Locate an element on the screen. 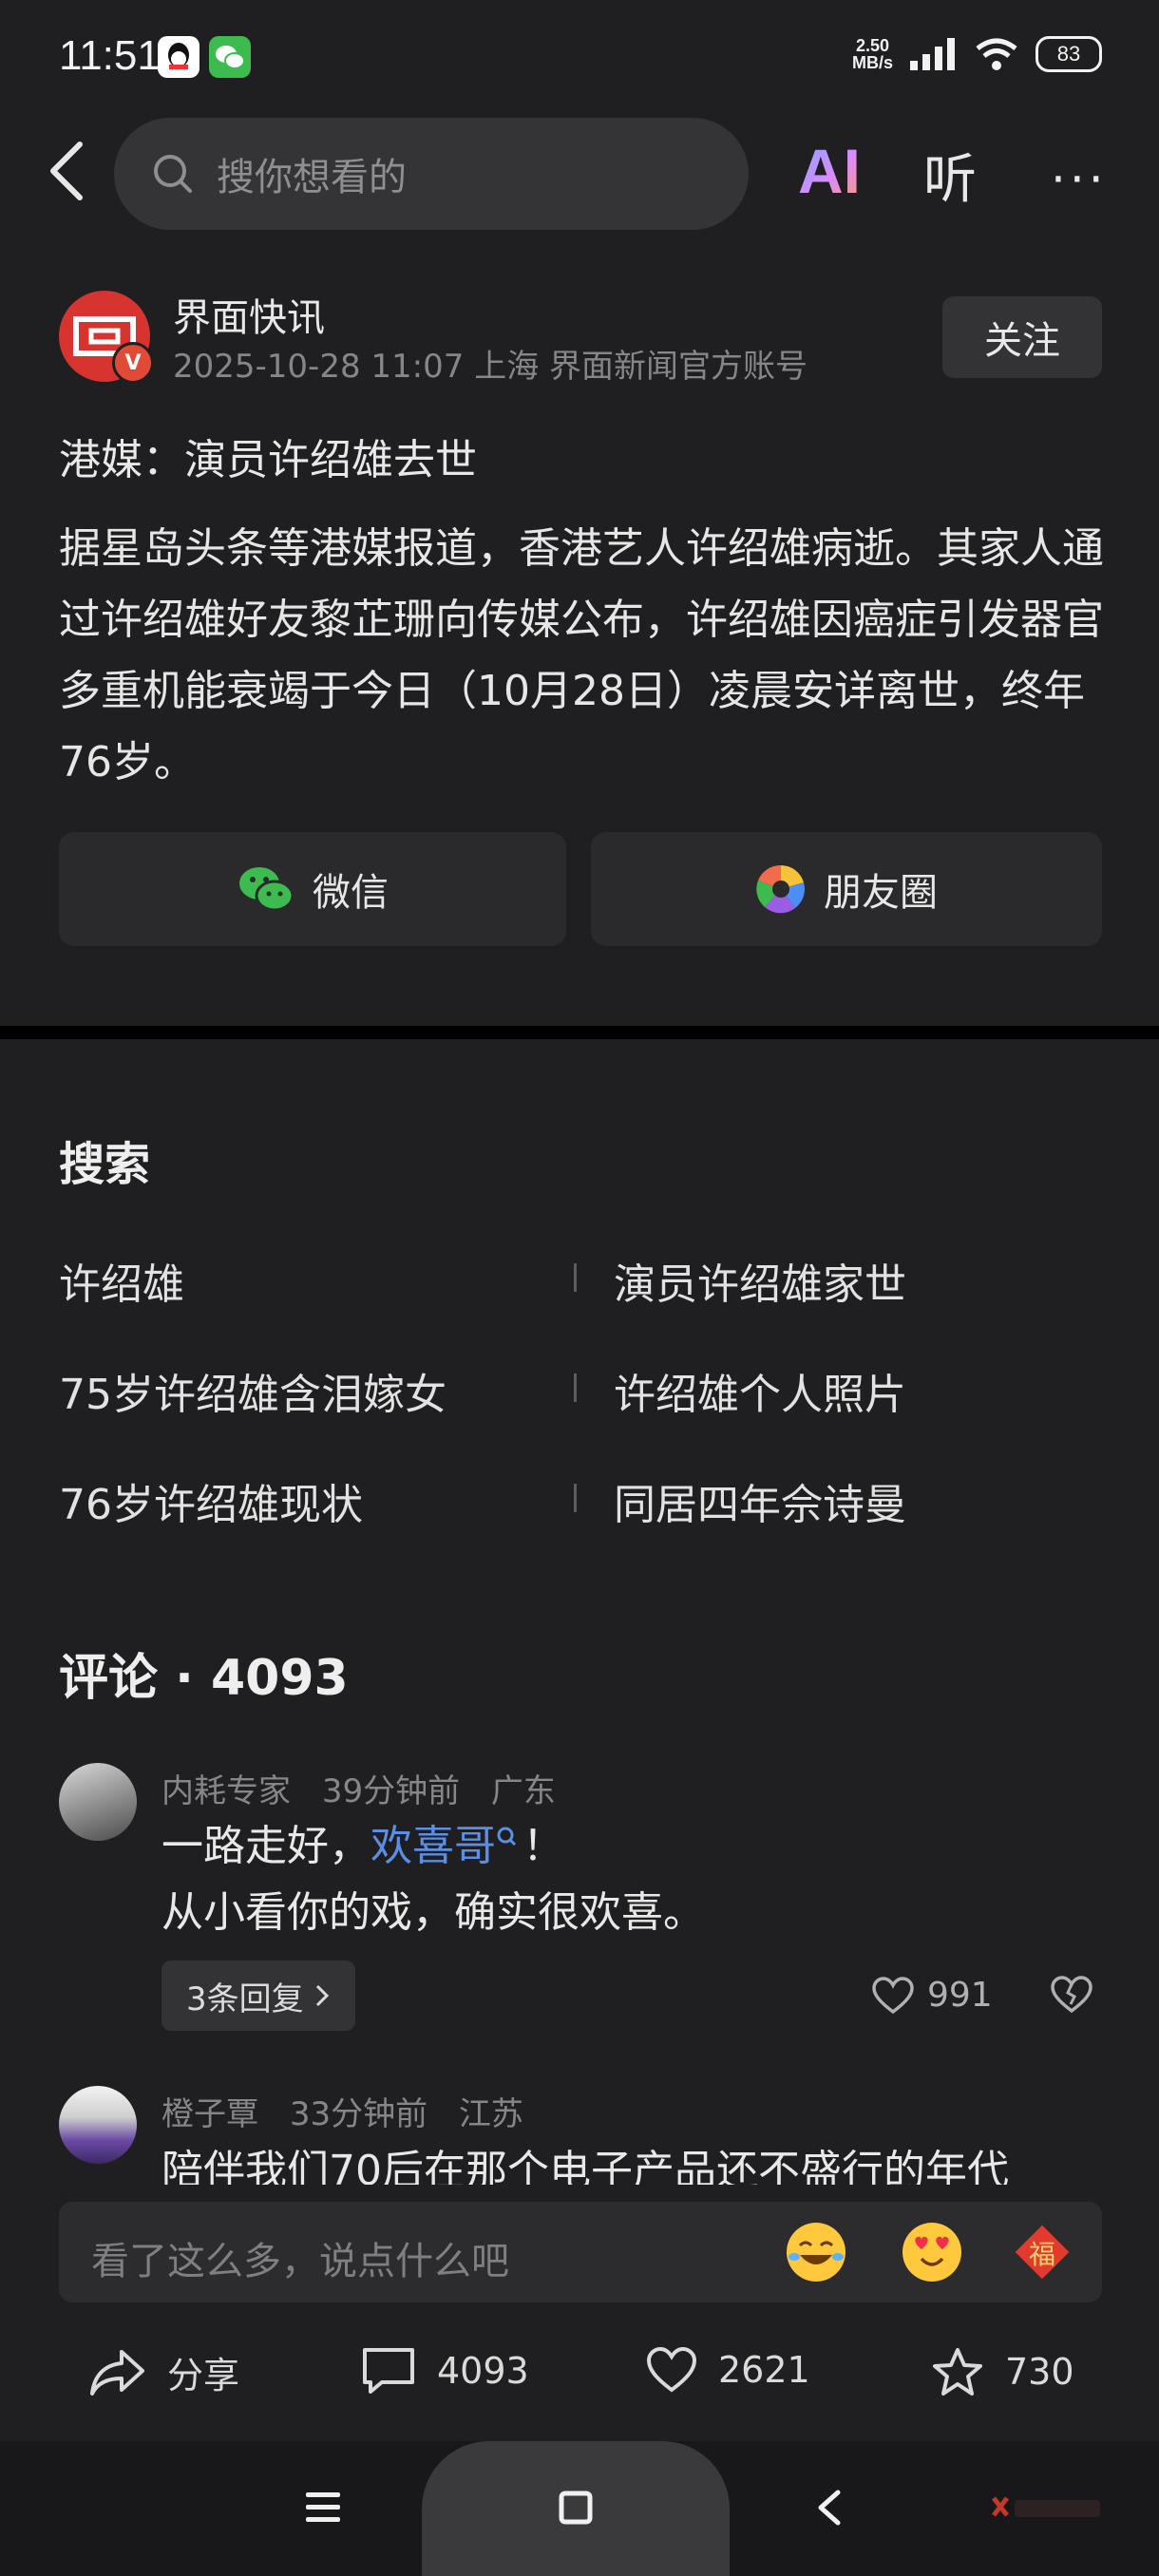 The image size is (1159, 2576). triangle-back-icon is located at coordinates (829, 2508).